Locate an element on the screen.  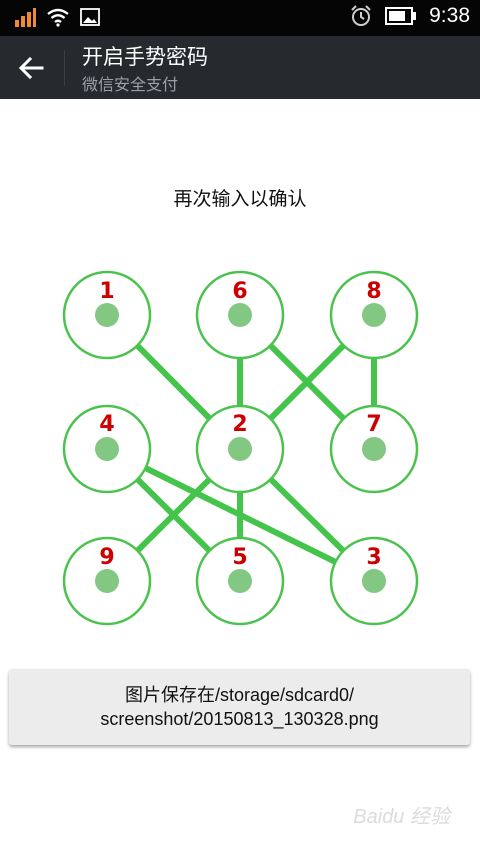
pattern-node: 7 is located at coordinates (374, 449).